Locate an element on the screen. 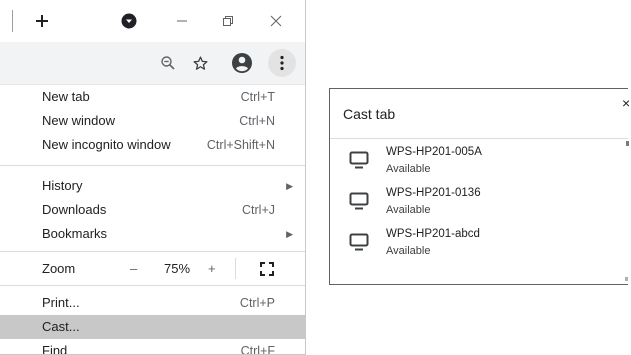 This screenshot has width=631, height=355. fullscreen-icon is located at coordinates (267, 269).